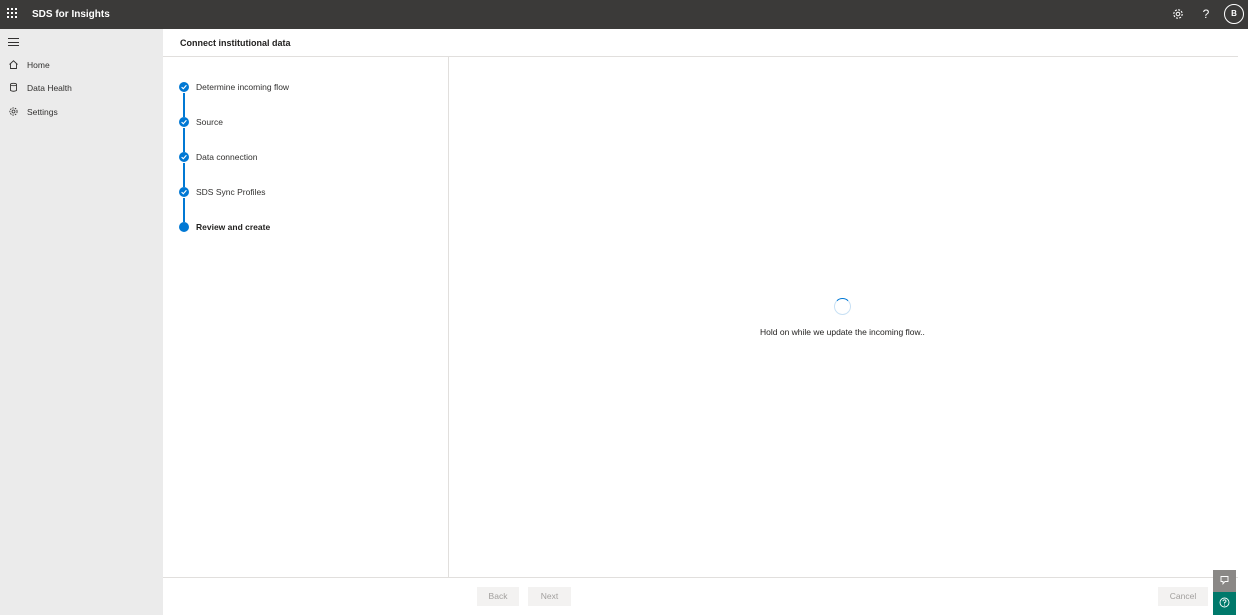 Image resolution: width=1248 pixels, height=615 pixels. Describe the element at coordinates (549, 596) in the screenshot. I see `next-button: Next` at that location.